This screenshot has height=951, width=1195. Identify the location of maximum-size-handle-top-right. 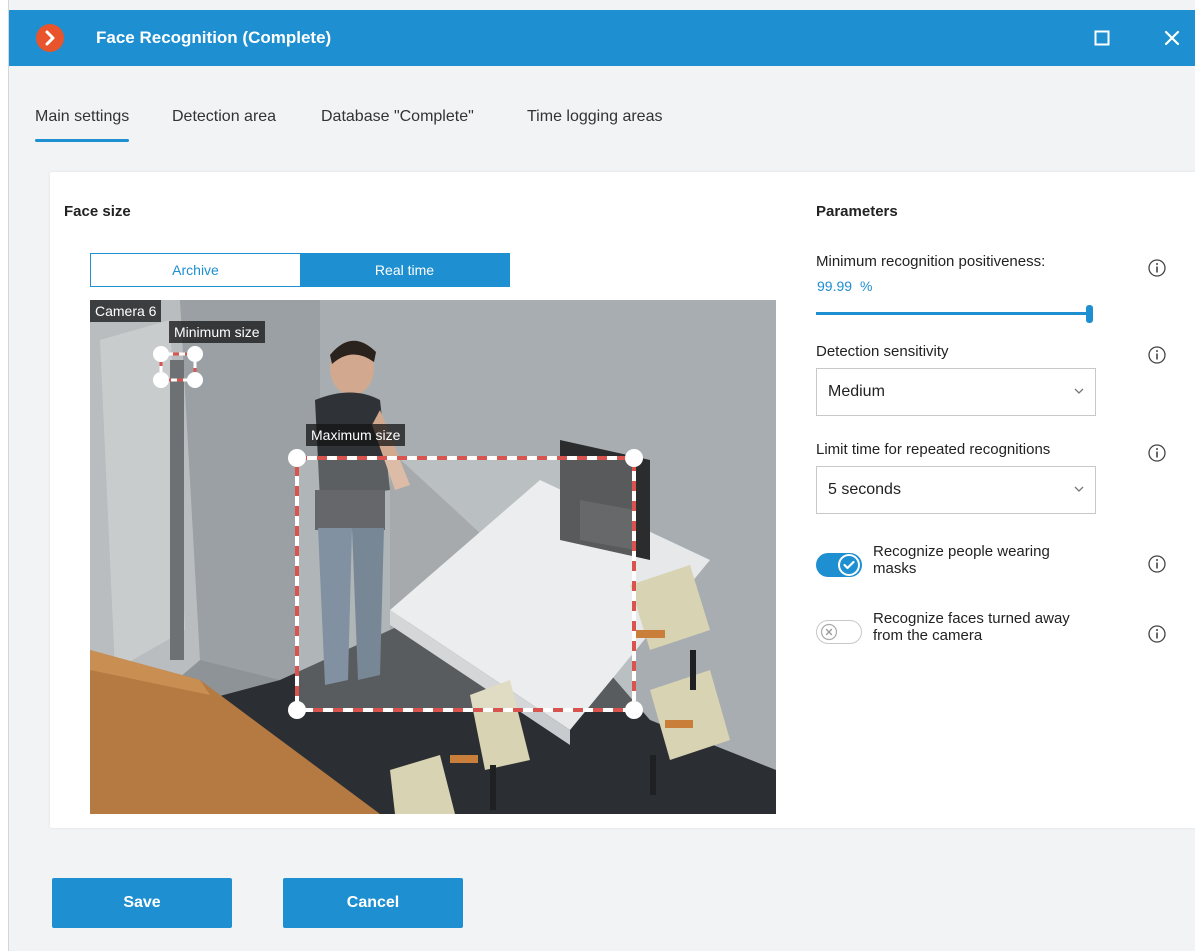
(634, 458).